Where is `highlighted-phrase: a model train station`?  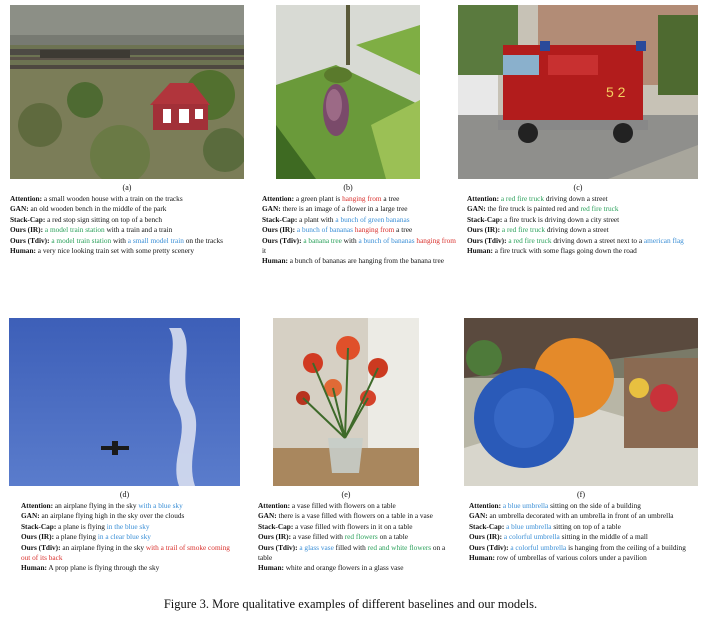 highlighted-phrase: a model train station is located at coordinates (81, 240).